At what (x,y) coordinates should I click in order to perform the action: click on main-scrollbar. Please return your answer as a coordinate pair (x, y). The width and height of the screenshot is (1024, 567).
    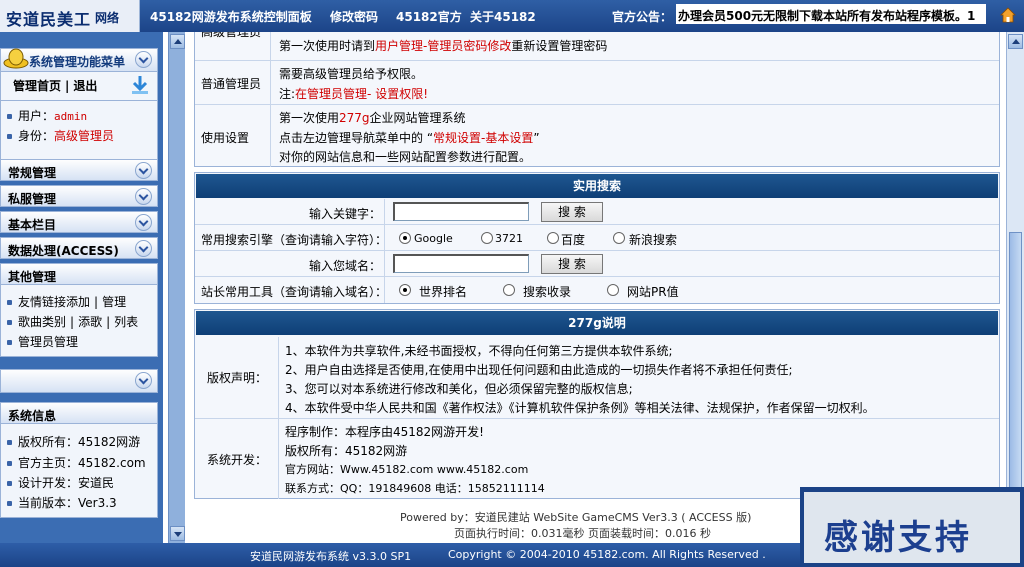
    Looking at the image, I should click on (1015, 287).